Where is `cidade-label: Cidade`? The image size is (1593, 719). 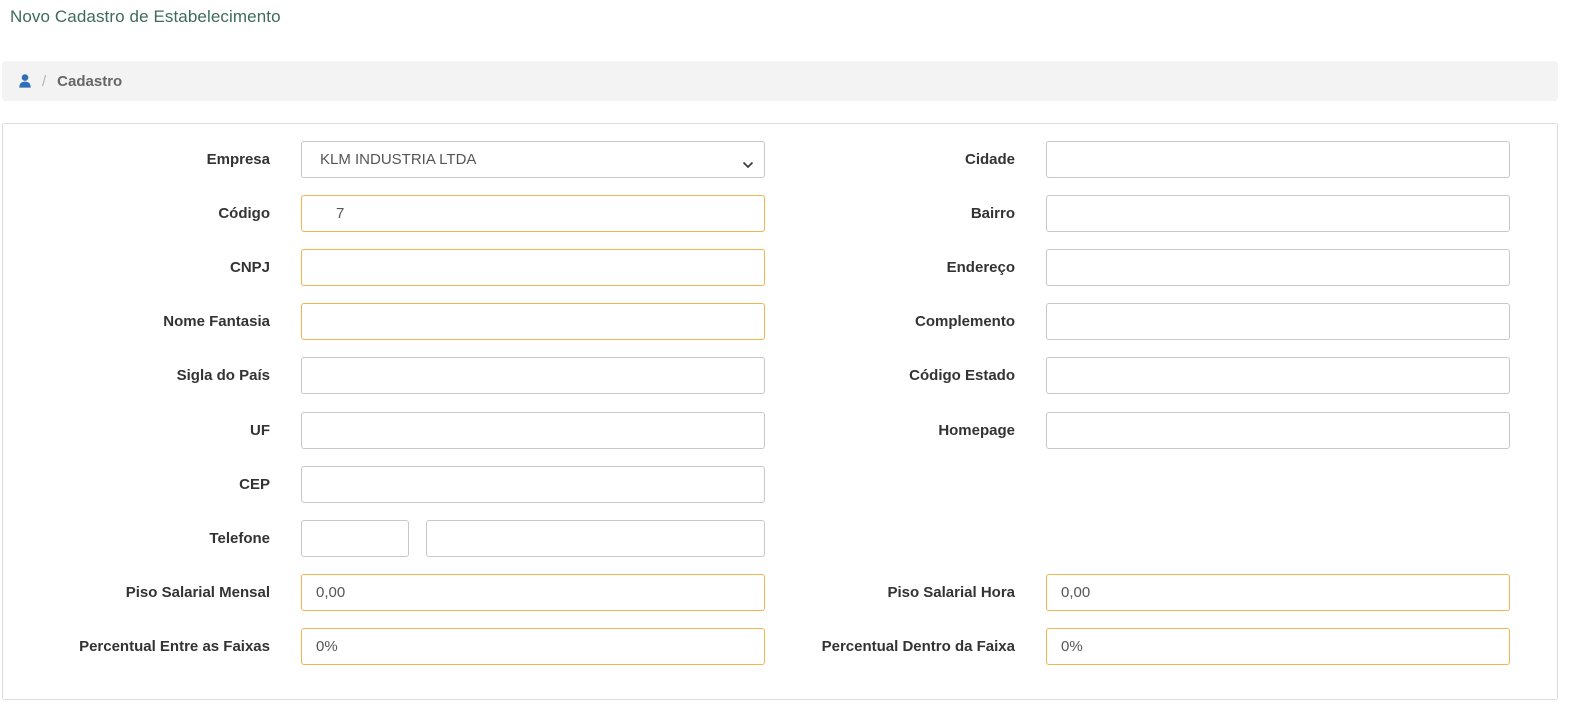 cidade-label: Cidade is located at coordinates (989, 159).